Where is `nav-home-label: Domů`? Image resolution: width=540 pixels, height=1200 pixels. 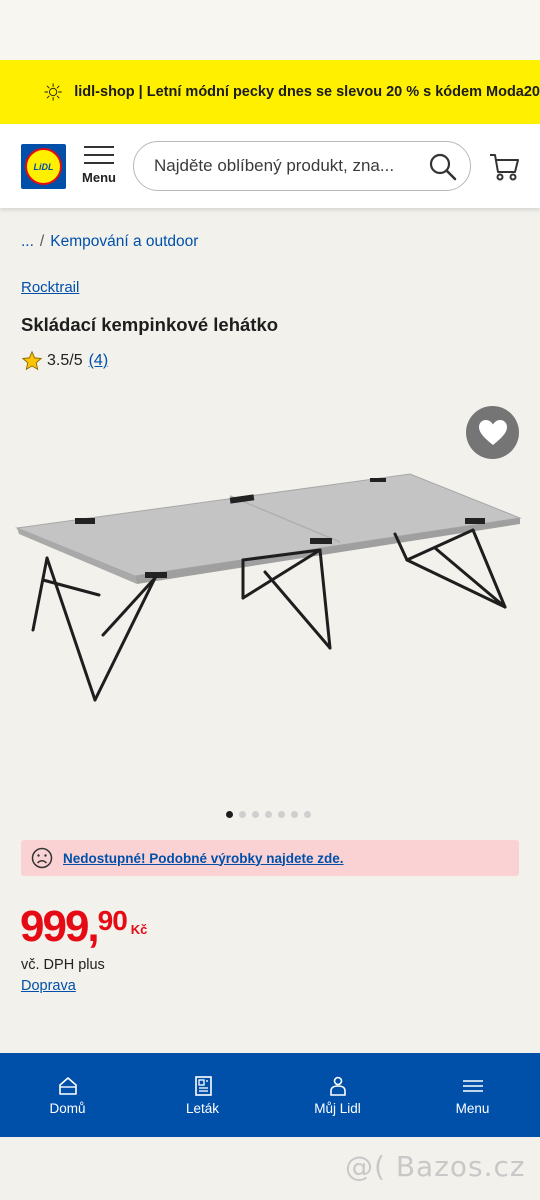
nav-home-label: Domů is located at coordinates (67, 1108).